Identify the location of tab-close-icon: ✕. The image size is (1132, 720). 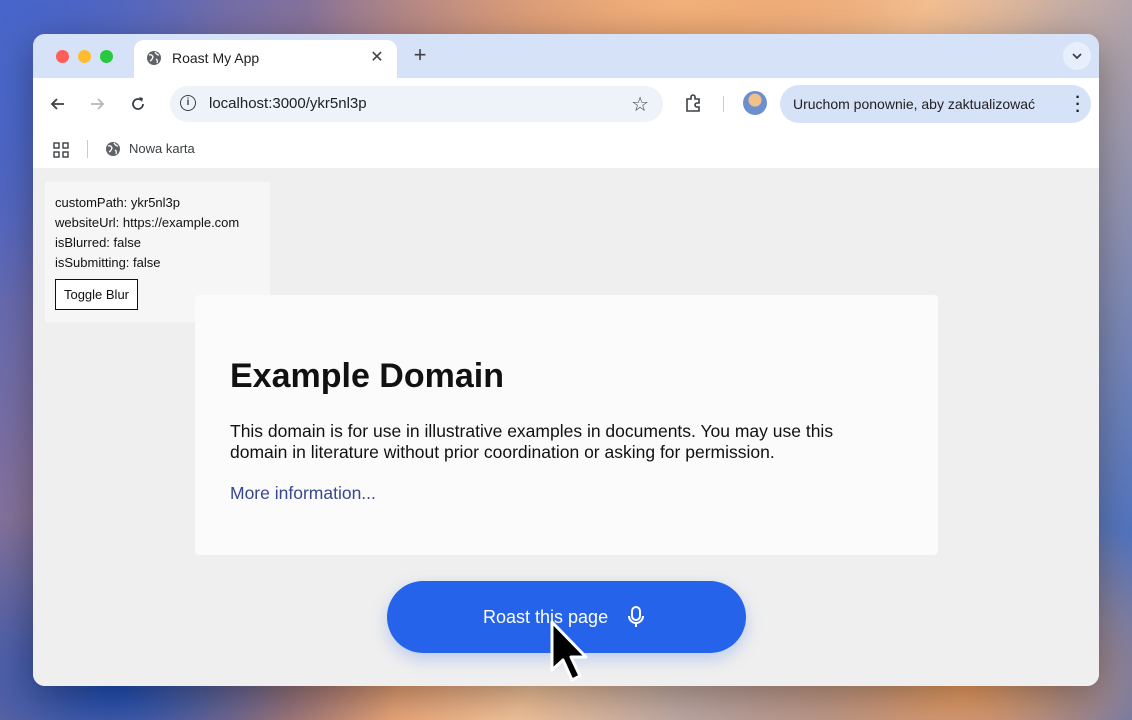
(377, 58).